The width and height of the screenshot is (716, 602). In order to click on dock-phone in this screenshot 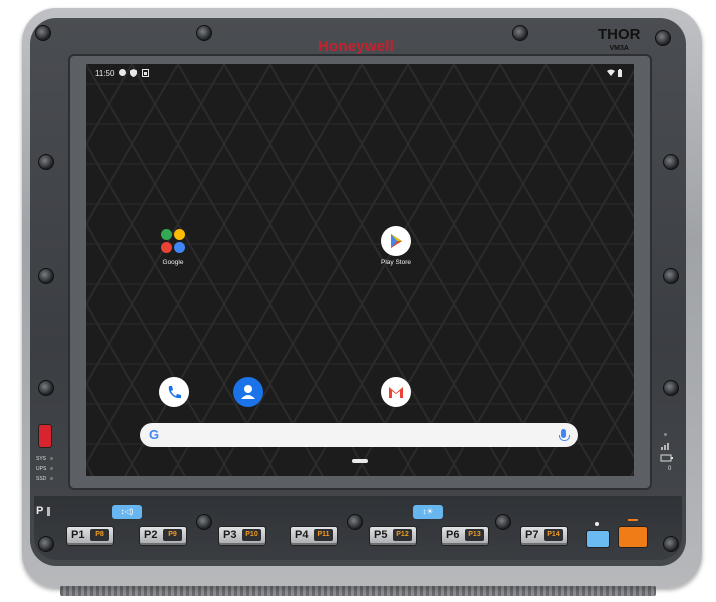, I will do `click(174, 392)`.